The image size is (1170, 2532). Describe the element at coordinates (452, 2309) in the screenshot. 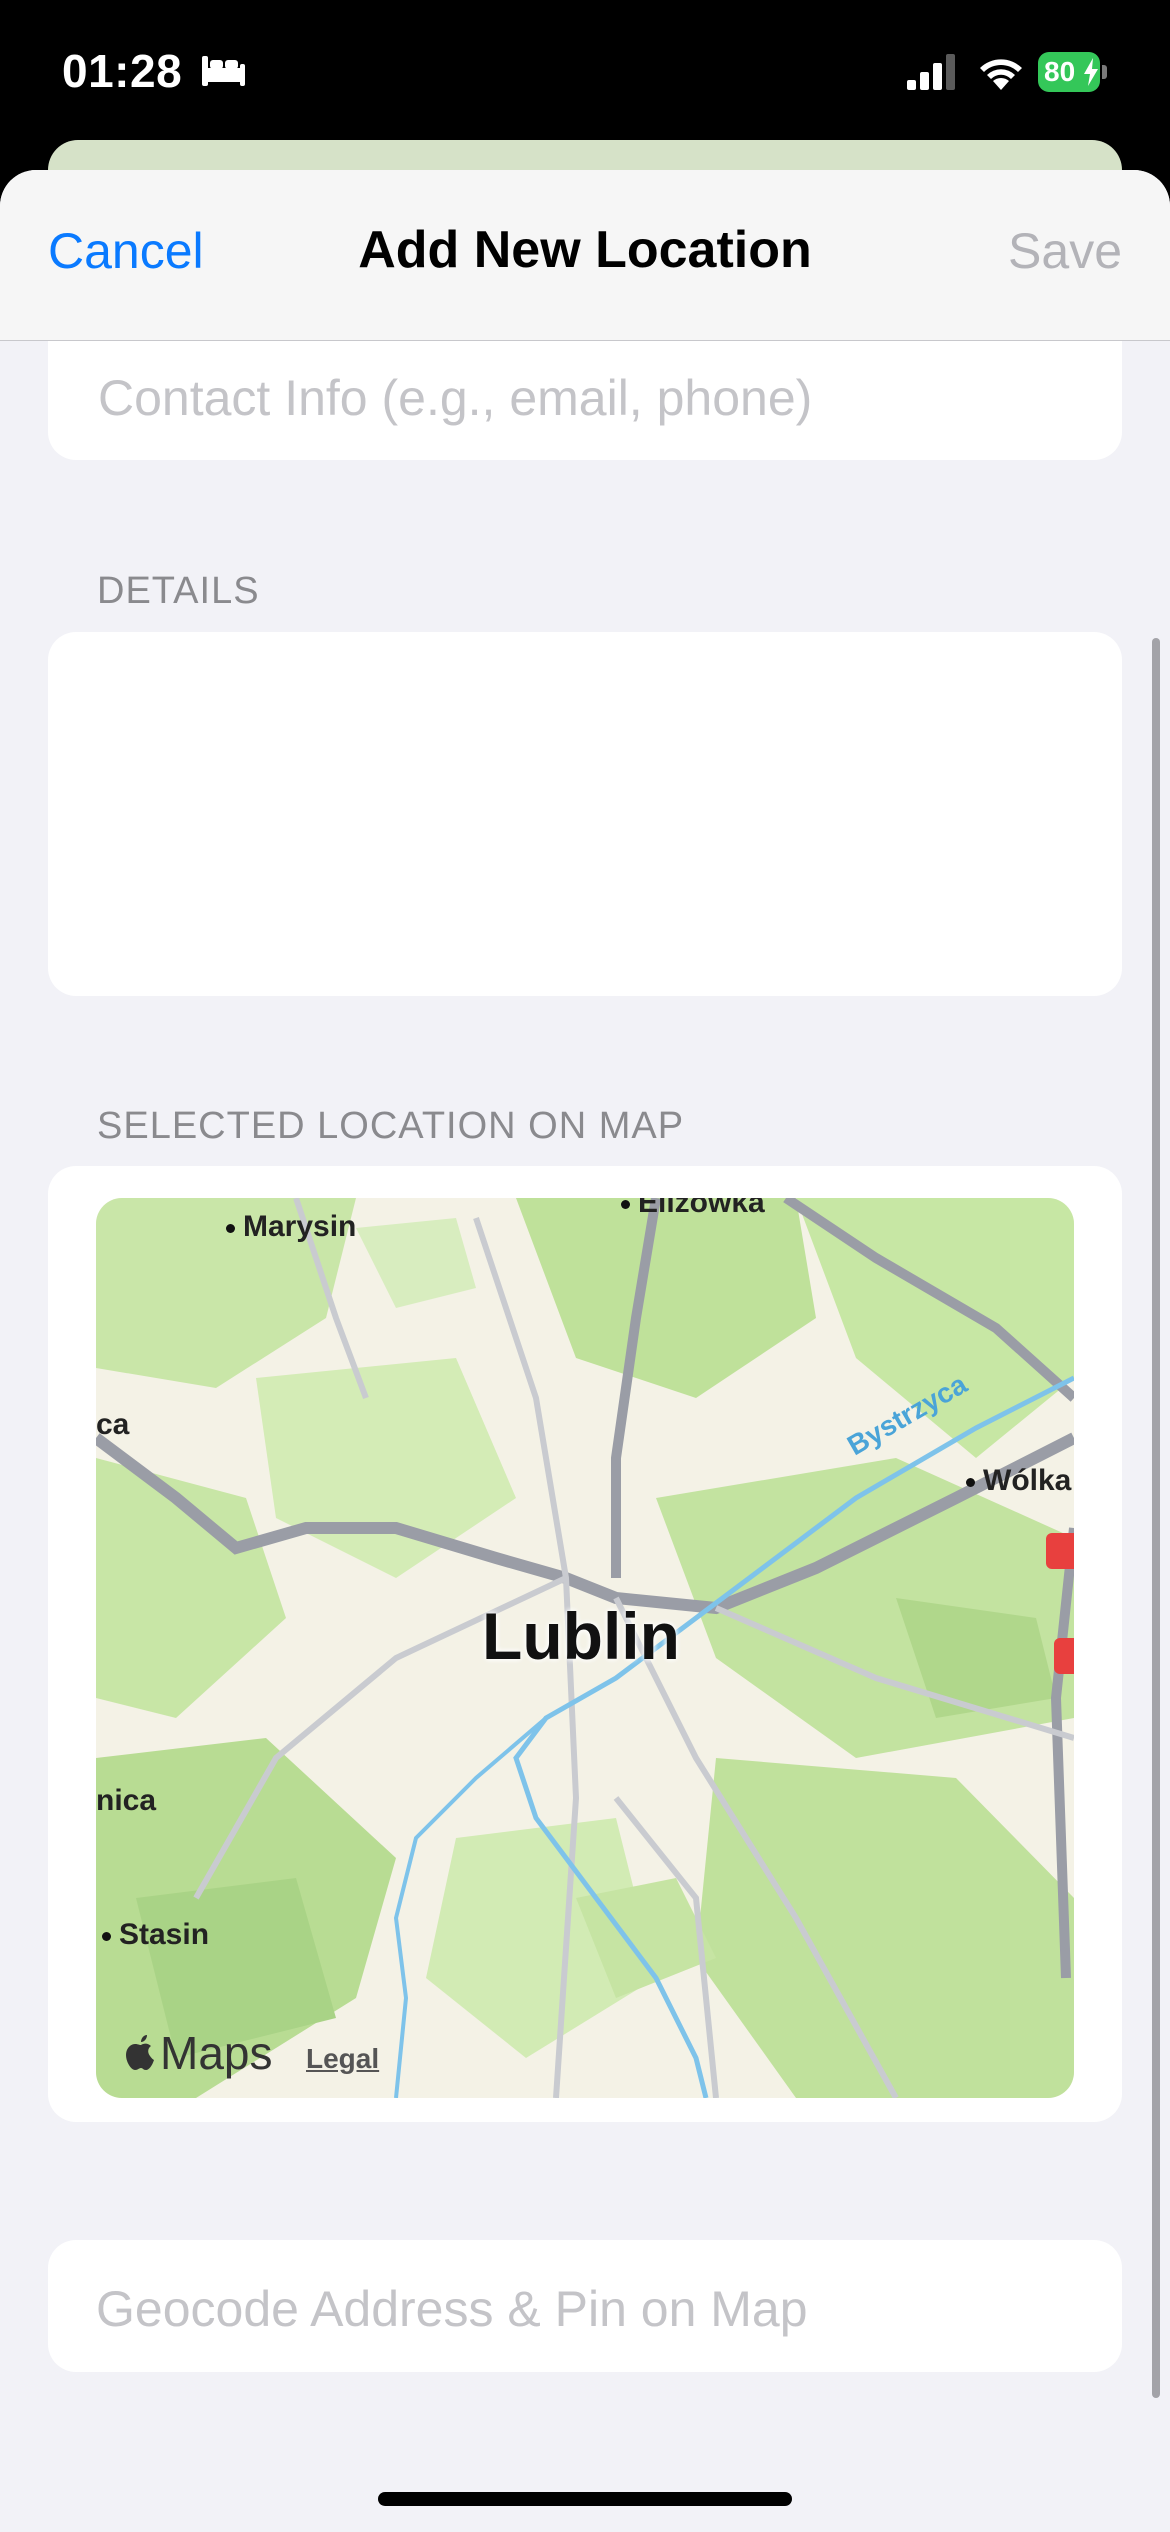

I see `geocode-address-button: Geocode Address & Pin on Map` at that location.